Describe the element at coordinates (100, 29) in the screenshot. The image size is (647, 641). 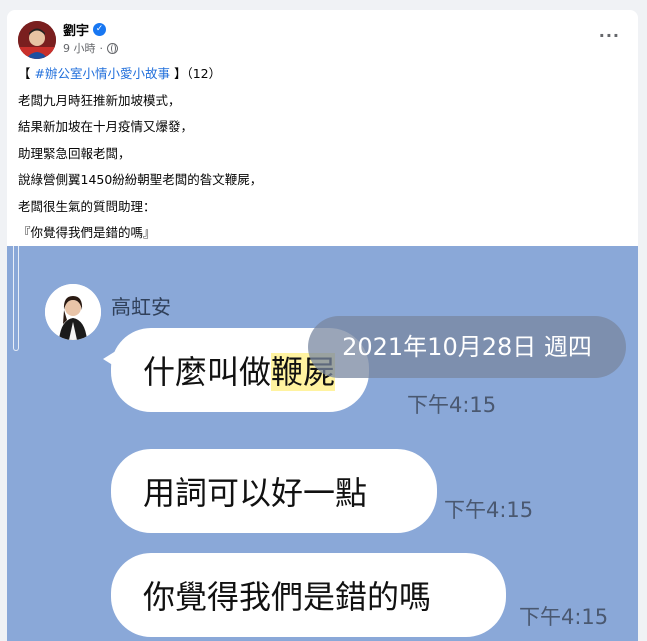
I see `verified-badge-icon: ✓` at that location.